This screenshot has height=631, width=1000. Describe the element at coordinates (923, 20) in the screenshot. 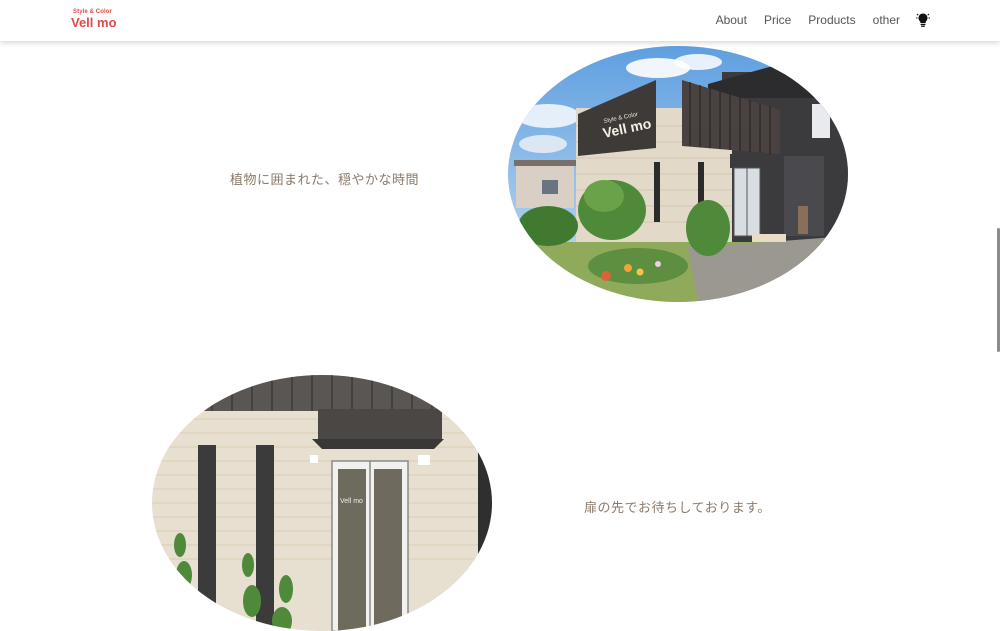

I see `lightbulb-icon` at that location.